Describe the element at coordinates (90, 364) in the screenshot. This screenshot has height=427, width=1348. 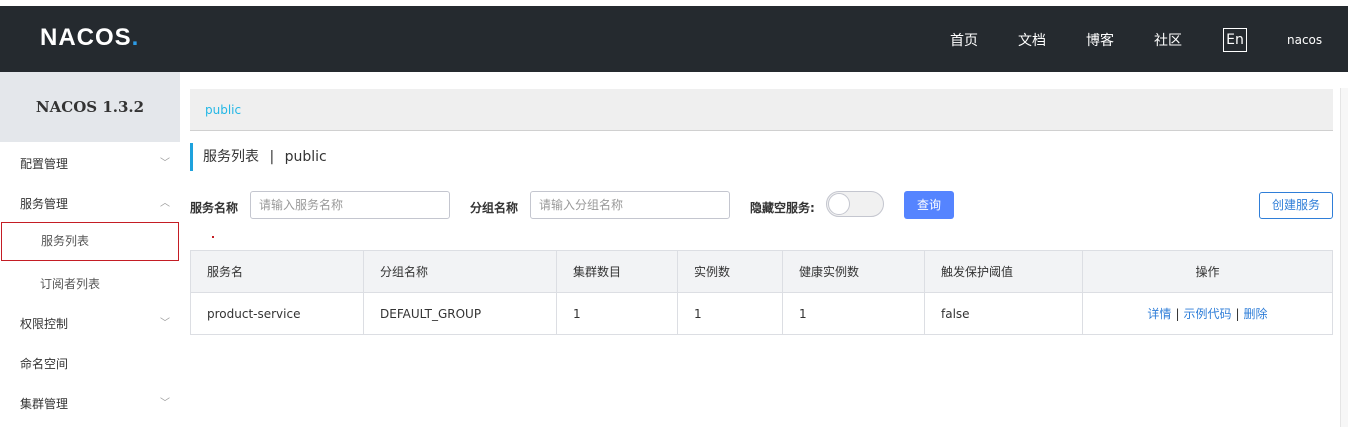
I see `sidebar-item-namespace: 命名空间` at that location.